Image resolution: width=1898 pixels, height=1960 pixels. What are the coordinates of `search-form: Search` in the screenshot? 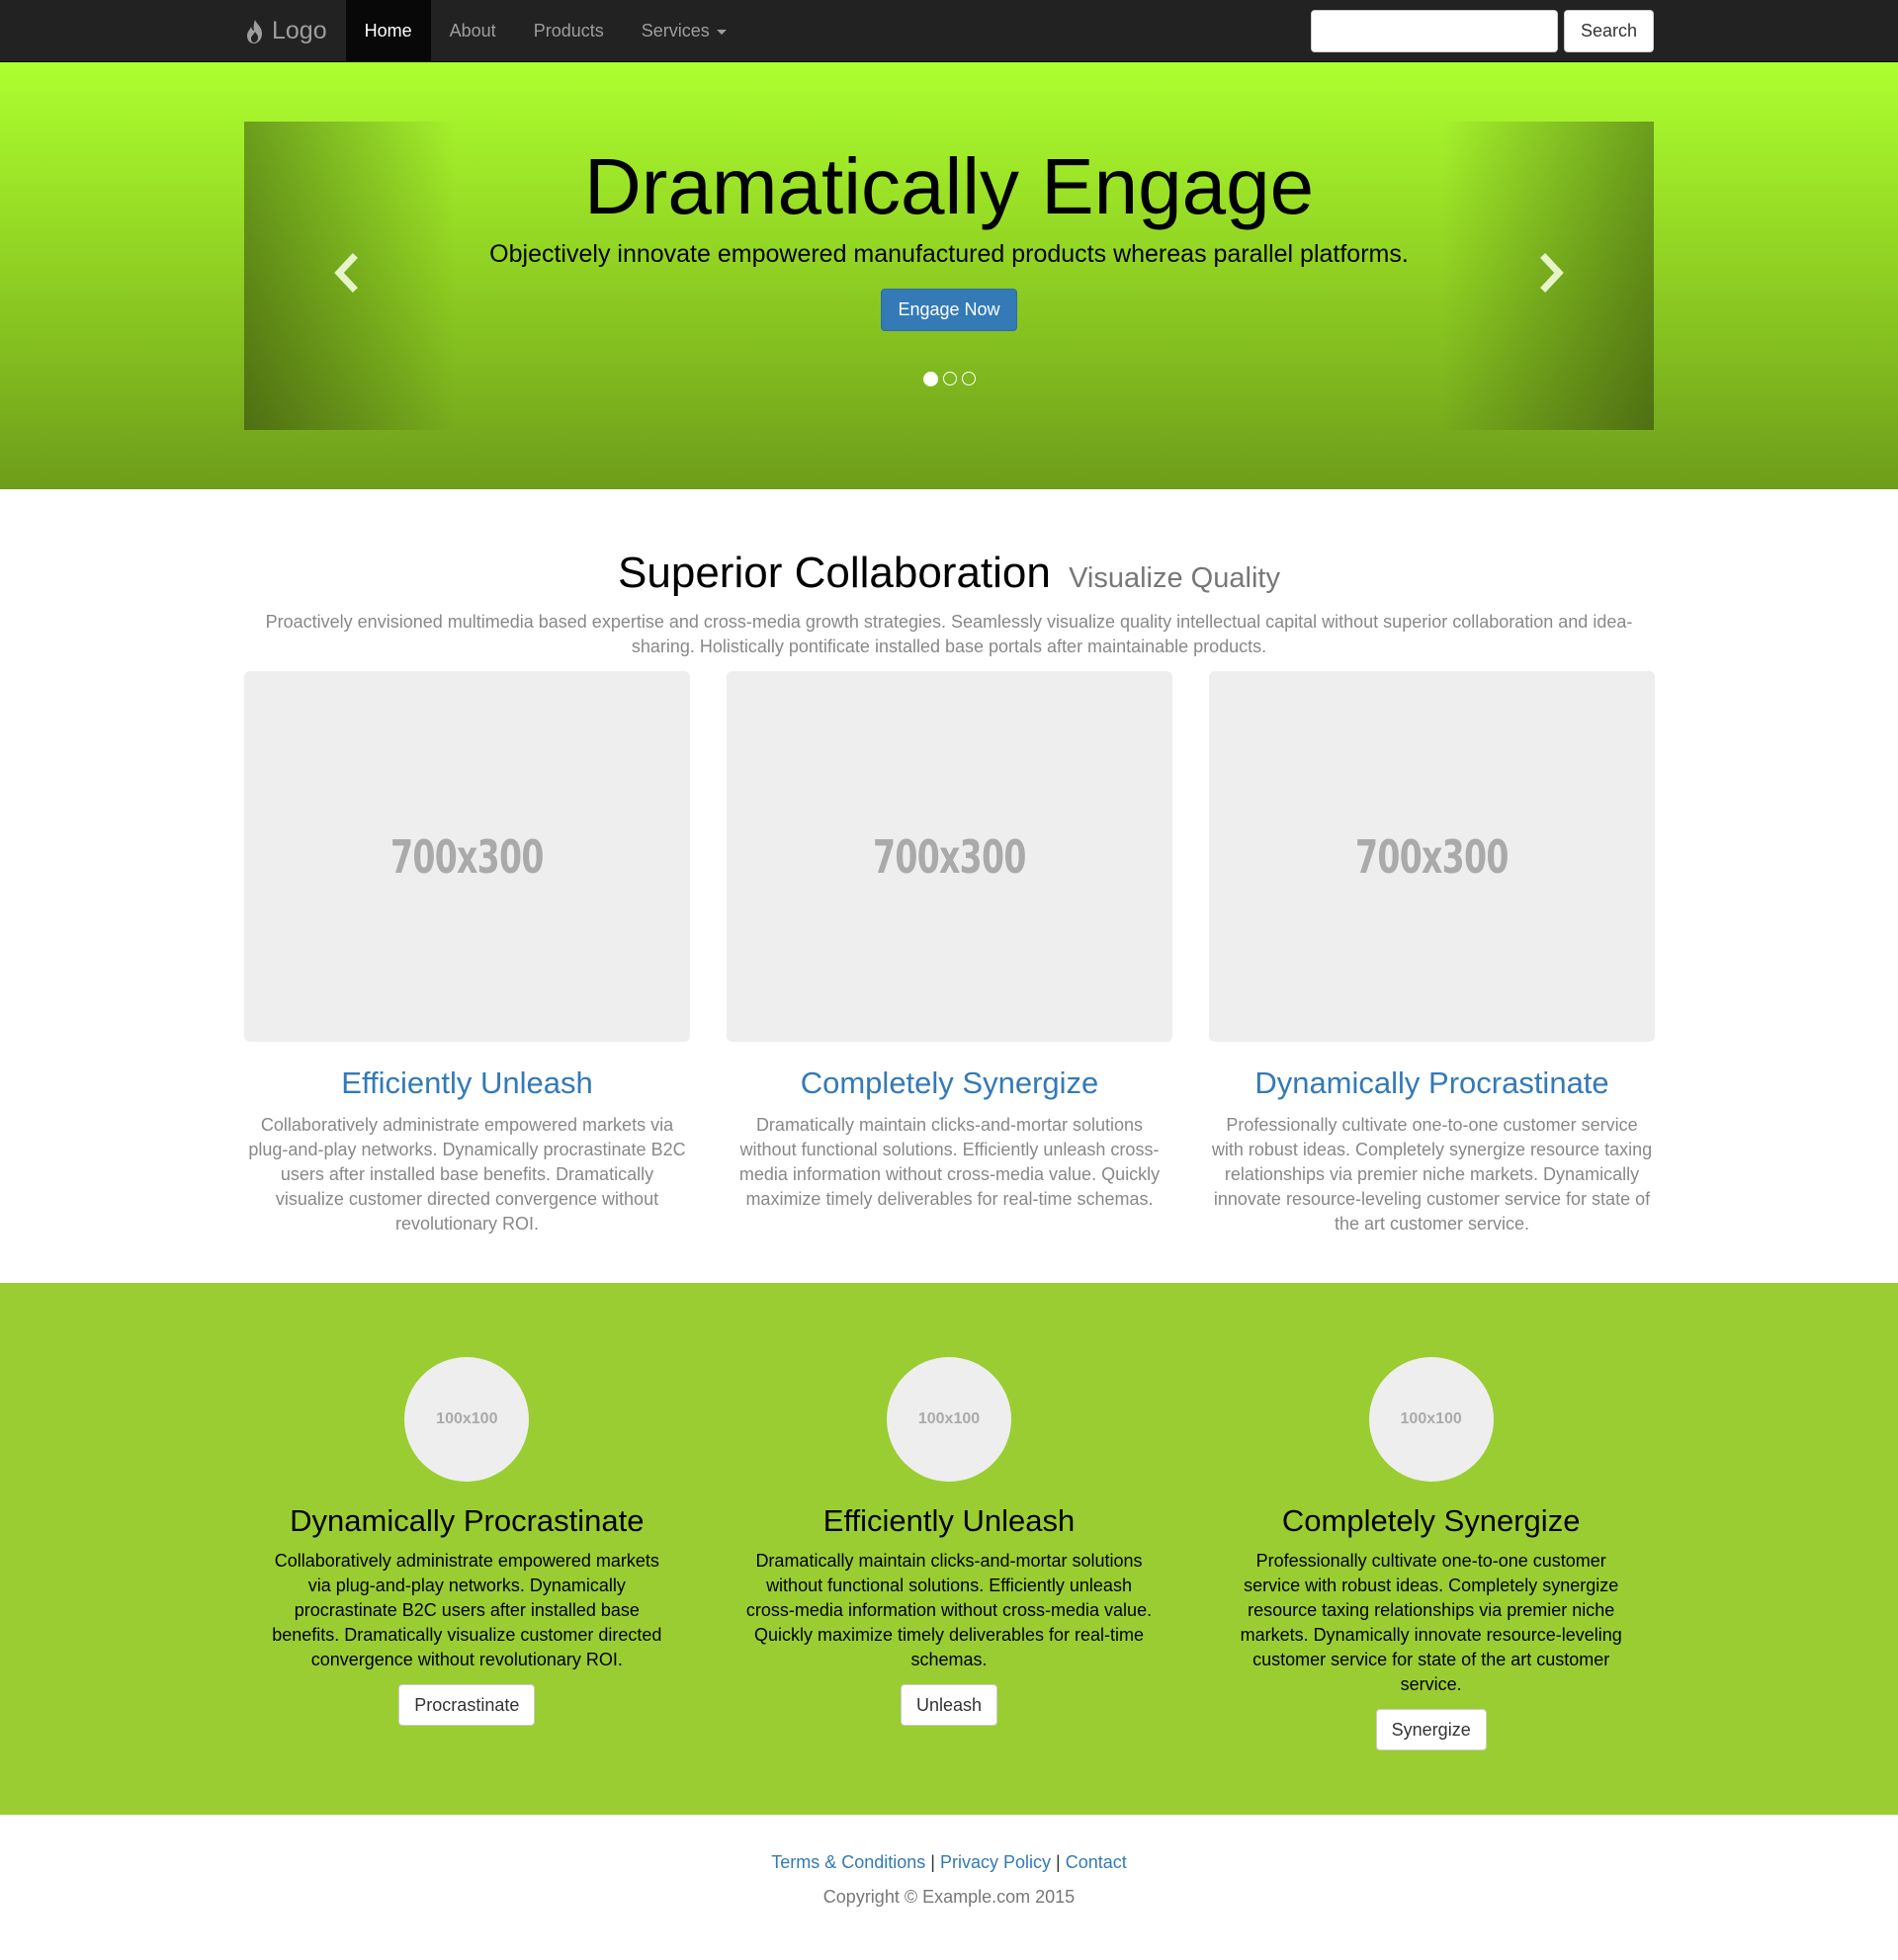 It's located at (1482, 31).